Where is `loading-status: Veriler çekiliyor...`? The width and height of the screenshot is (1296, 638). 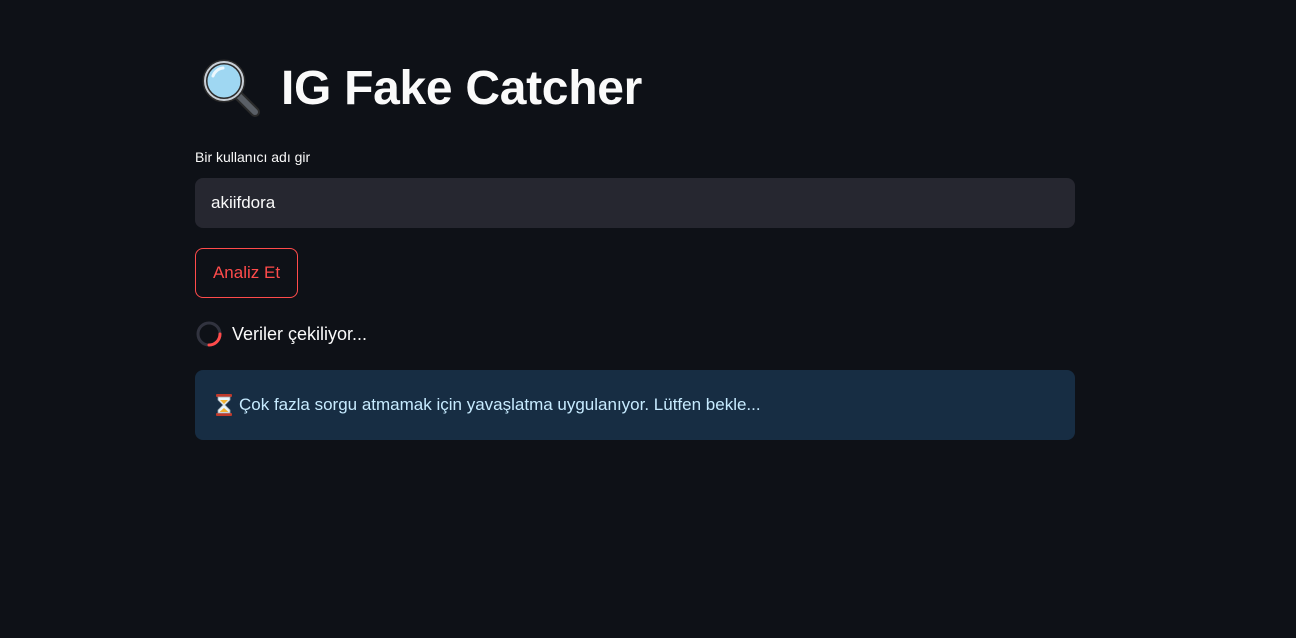
loading-status: Veriler çekiliyor... is located at coordinates (281, 334).